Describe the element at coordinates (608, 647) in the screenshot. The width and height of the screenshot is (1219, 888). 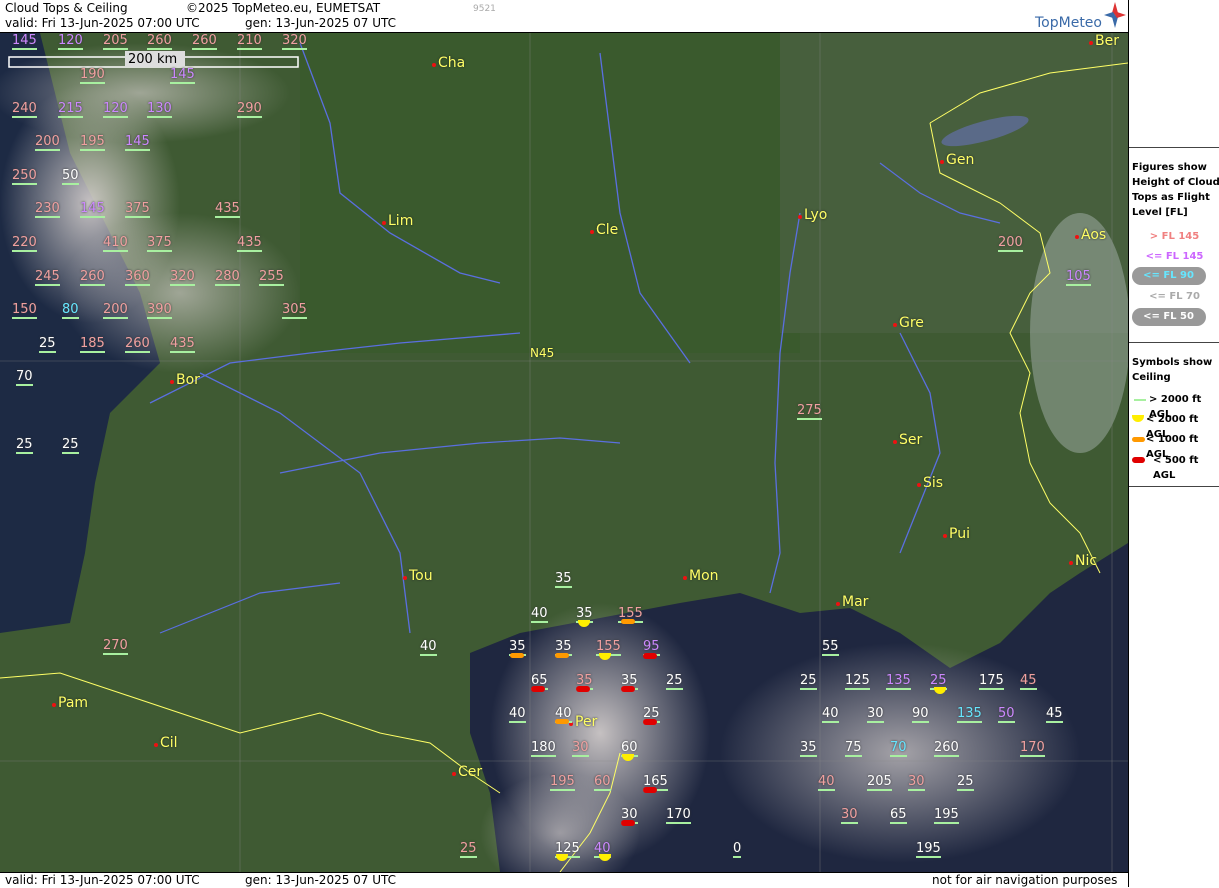
I see `flight-level: 155` at that location.